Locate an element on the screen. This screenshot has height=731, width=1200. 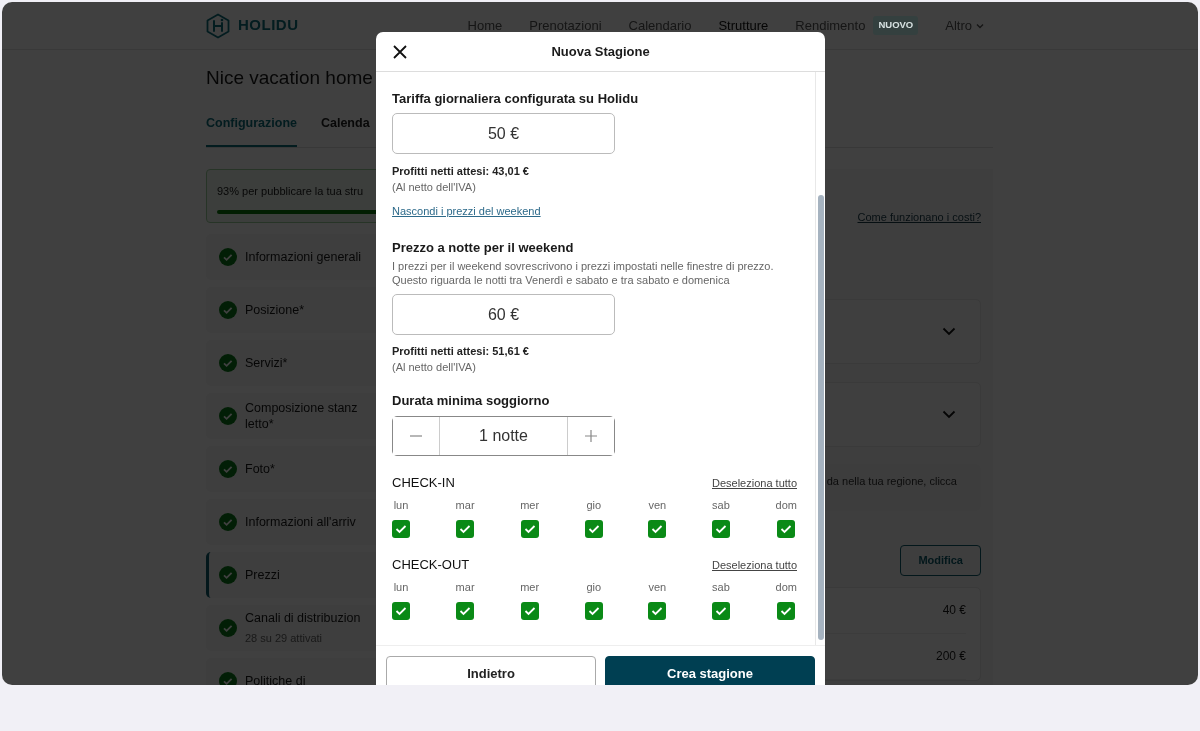
field-label: Durata minima soggiorno is located at coordinates (471, 401).